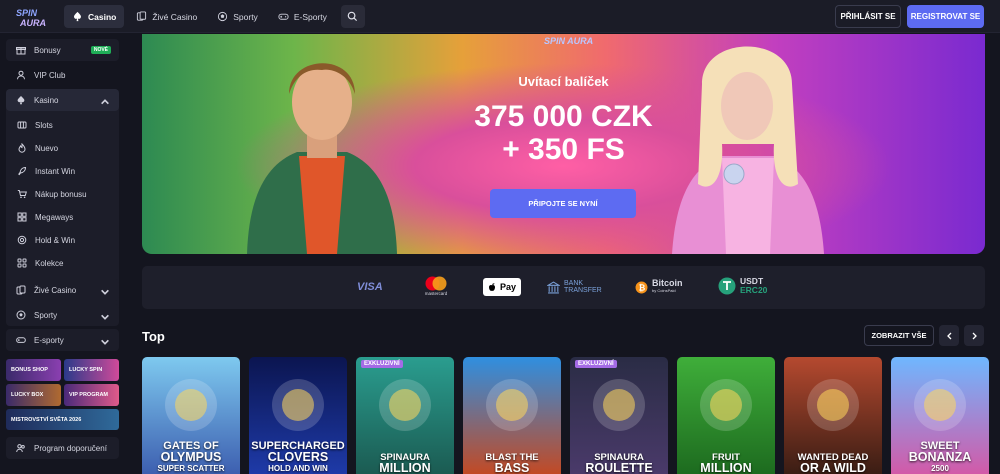 The height and width of the screenshot is (474, 1000). Describe the element at coordinates (46, 315) in the screenshot. I see `sidebar-item-label: Sporty` at that location.